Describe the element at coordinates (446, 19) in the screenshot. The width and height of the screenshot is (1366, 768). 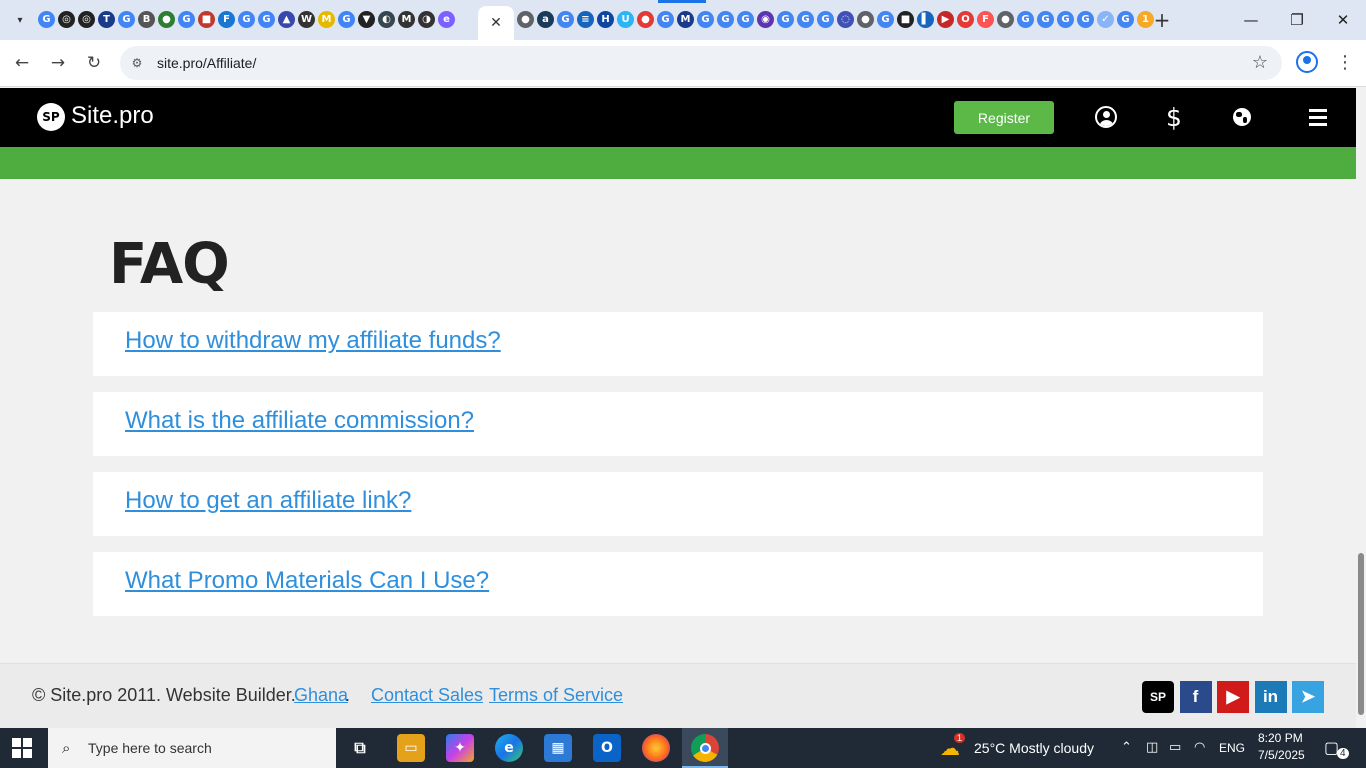
I see `tab-favicon-icon: e` at that location.